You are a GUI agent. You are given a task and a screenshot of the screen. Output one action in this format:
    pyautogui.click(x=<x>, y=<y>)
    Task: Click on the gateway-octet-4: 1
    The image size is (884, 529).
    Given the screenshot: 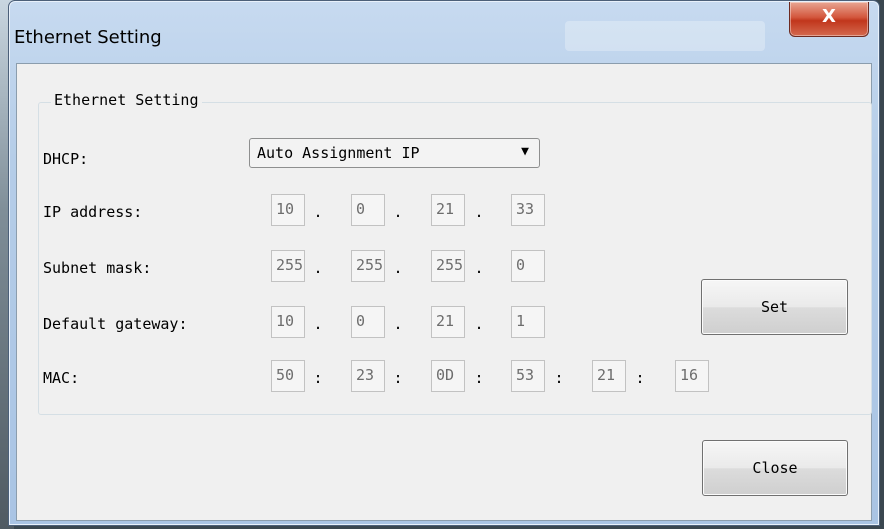 What is the action you would take?
    pyautogui.click(x=528, y=322)
    